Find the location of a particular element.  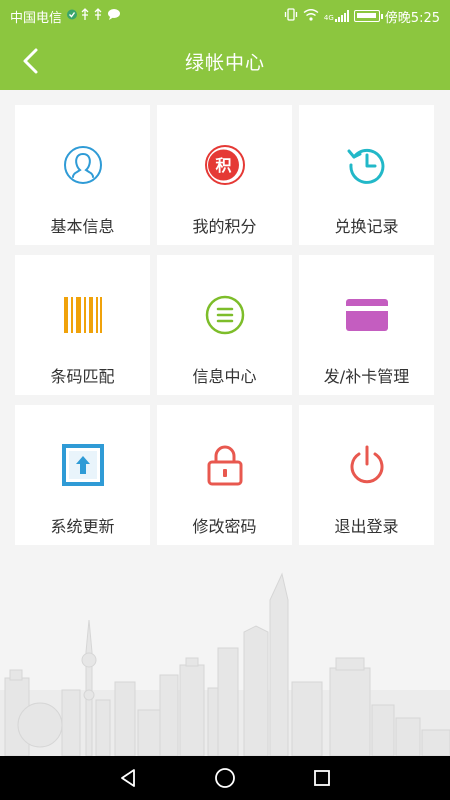

menu-label: 发/补卡管理 is located at coordinates (366, 376).